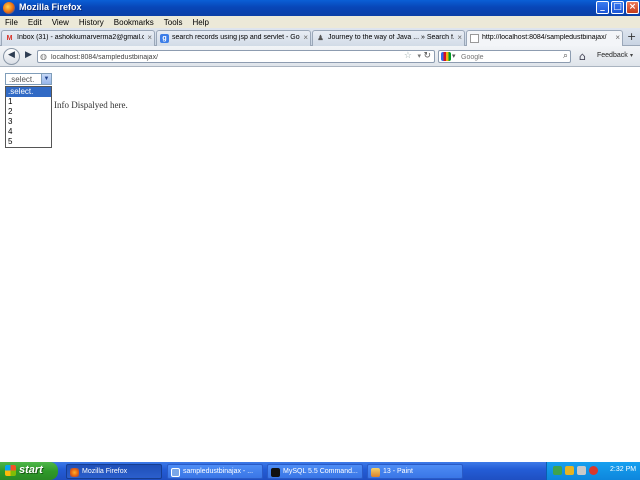 The height and width of the screenshot is (480, 640). I want to click on back-icon: ◀, so click(11, 56).